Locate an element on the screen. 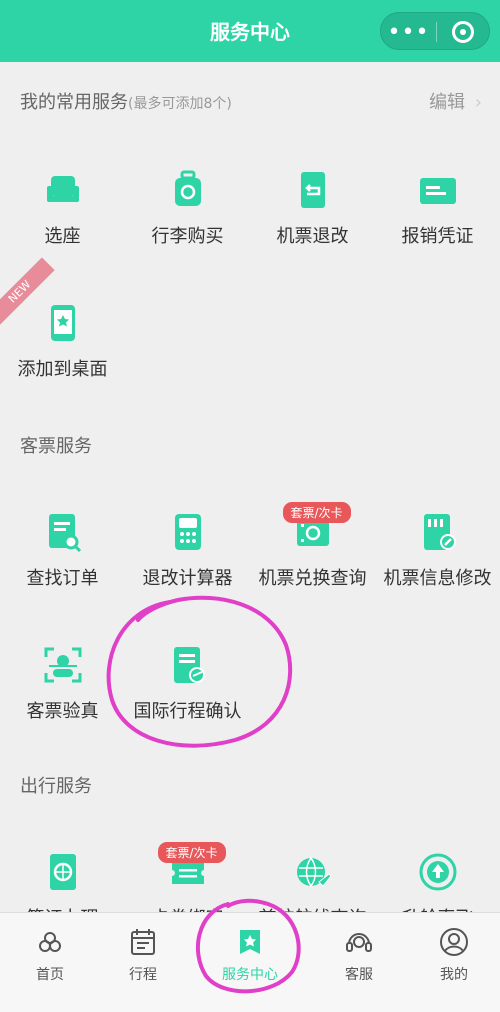  service-item-seat: 选座 is located at coordinates (62, 209).